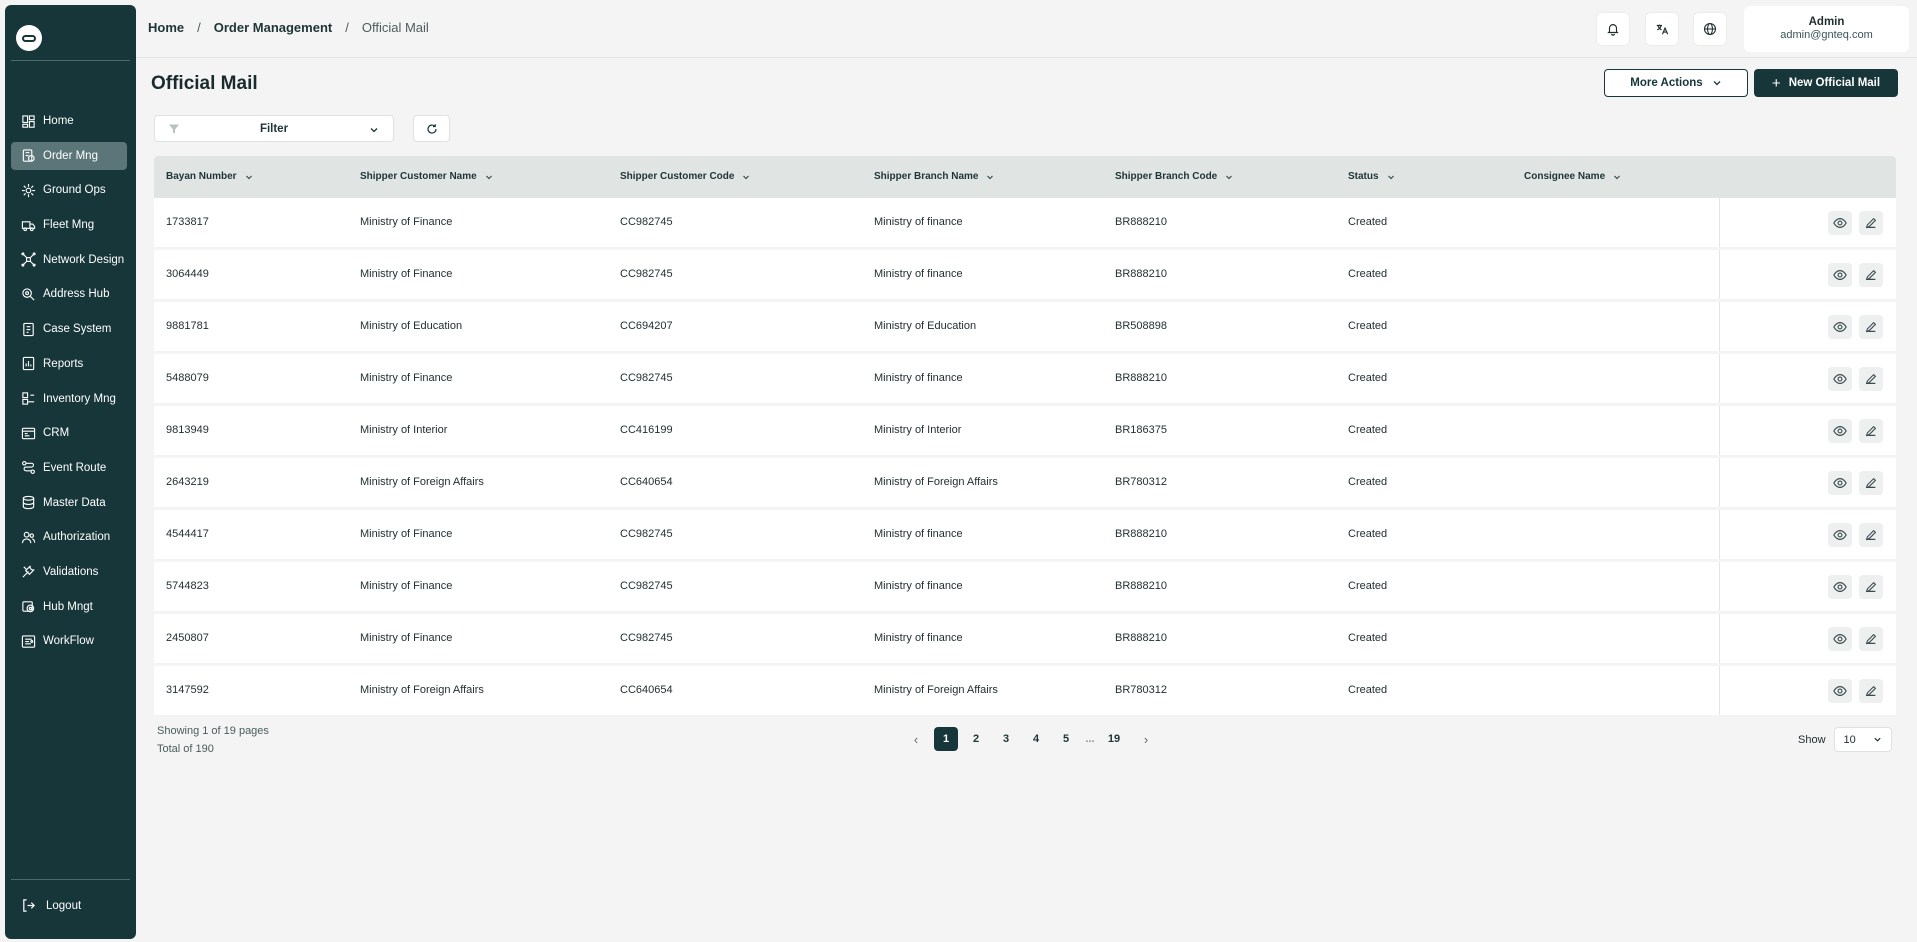 Image resolution: width=1917 pixels, height=942 pixels. What do you see at coordinates (213, 740) in the screenshot?
I see `pagination-info: Showing 1 of 19 pages Total of 190` at bounding box center [213, 740].